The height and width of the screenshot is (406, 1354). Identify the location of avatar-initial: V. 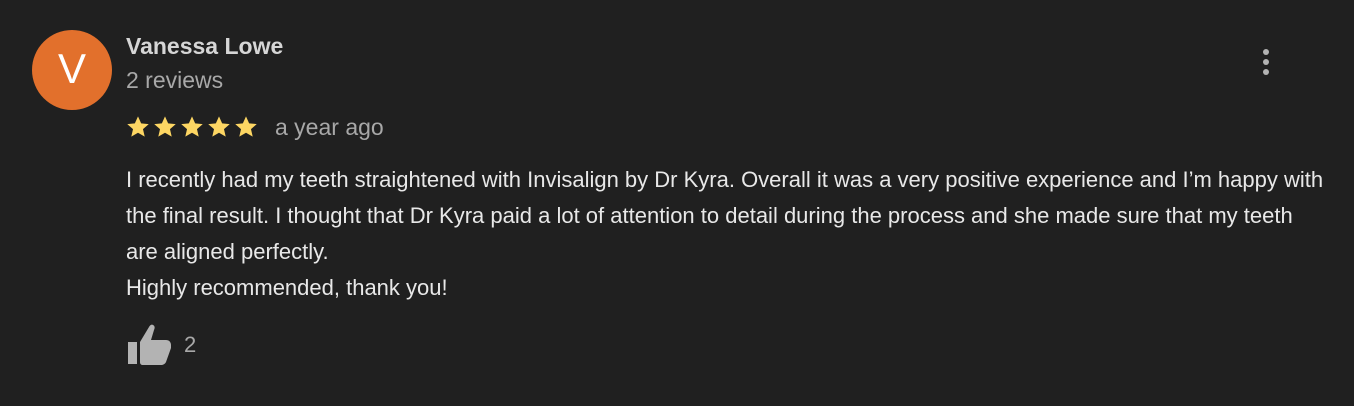
(71, 68).